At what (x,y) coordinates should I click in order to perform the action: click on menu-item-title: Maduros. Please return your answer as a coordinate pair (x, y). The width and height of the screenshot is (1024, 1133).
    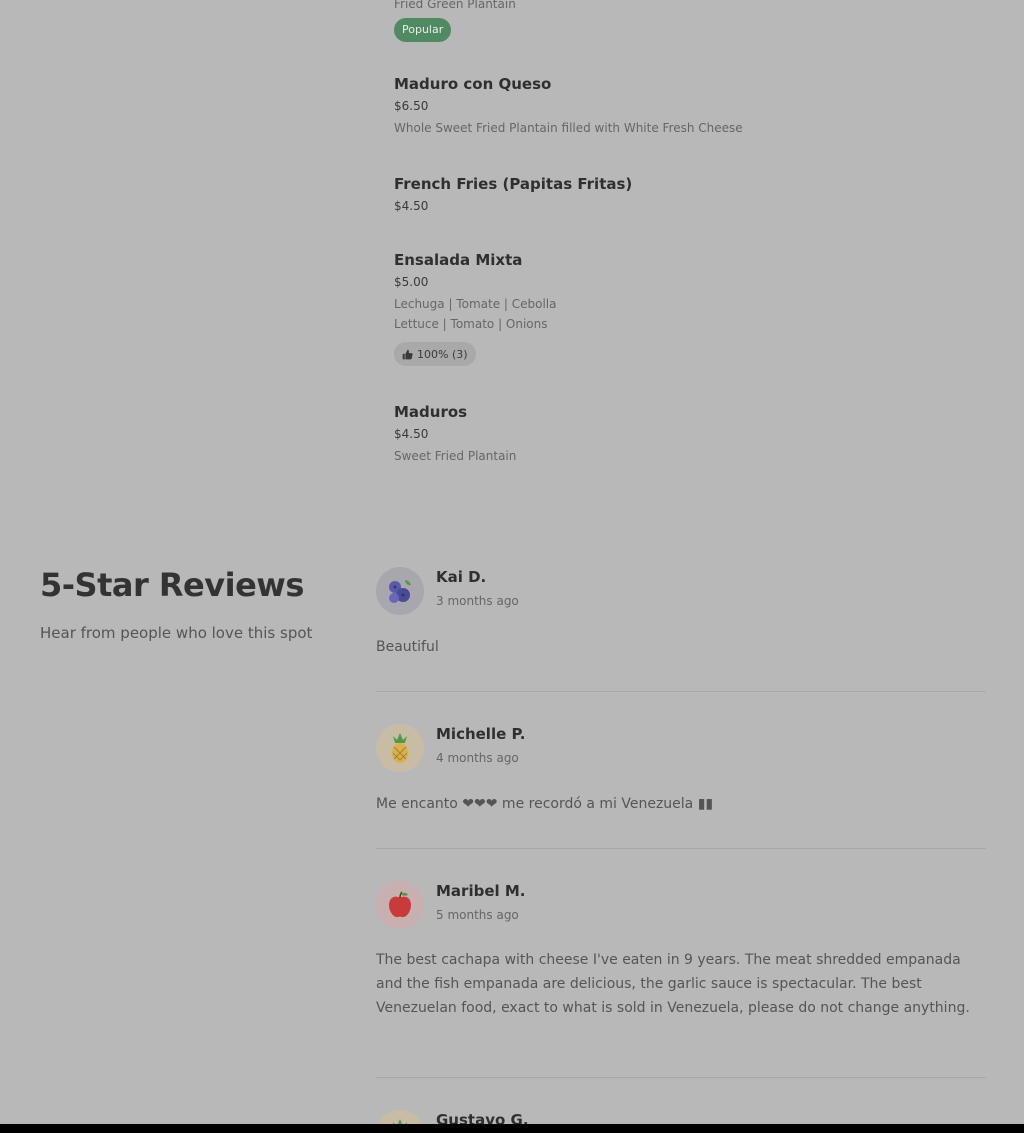
    Looking at the image, I should click on (431, 412).